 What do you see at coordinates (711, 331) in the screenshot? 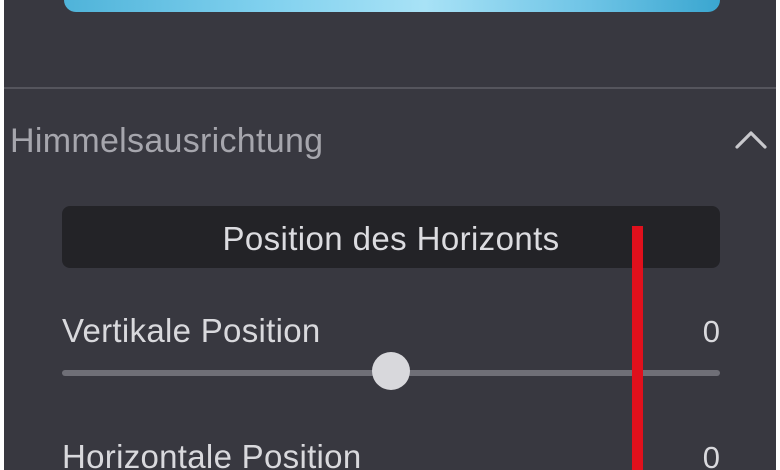
I see `vertical-position-value: 0` at bounding box center [711, 331].